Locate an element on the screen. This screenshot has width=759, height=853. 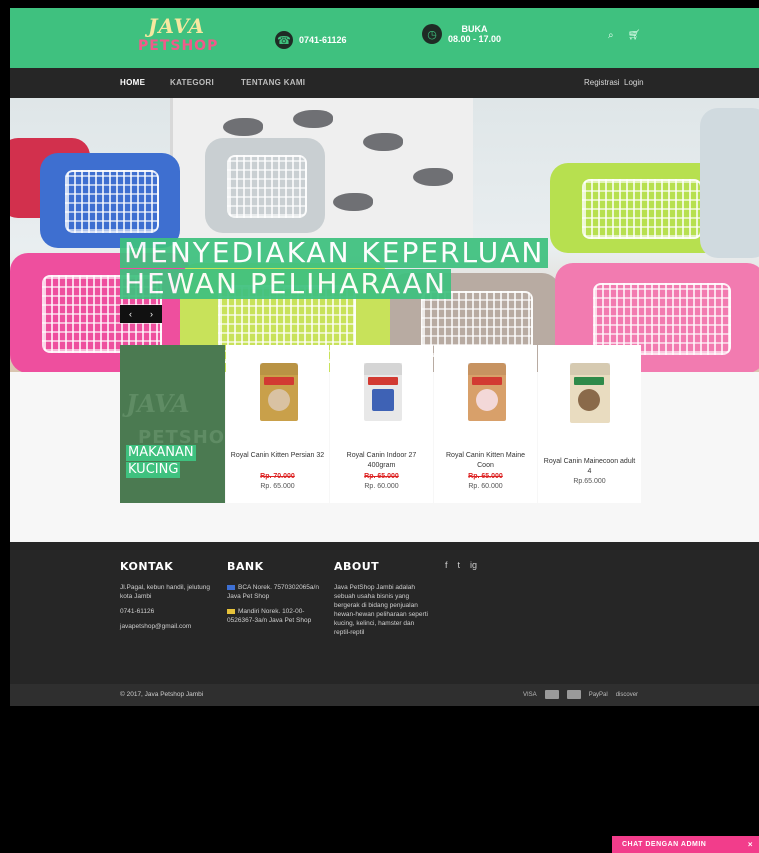
hero-title: MENYEDIAKAN KEPERLUAN HEWAN PELIHARAAN is located at coordinates (334, 269).